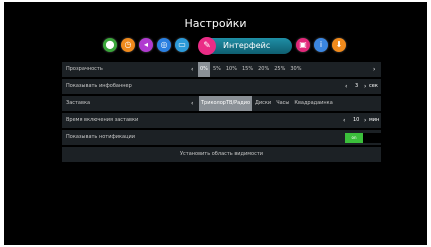  I want to click on transparency-option: 25%, so click(279, 69).